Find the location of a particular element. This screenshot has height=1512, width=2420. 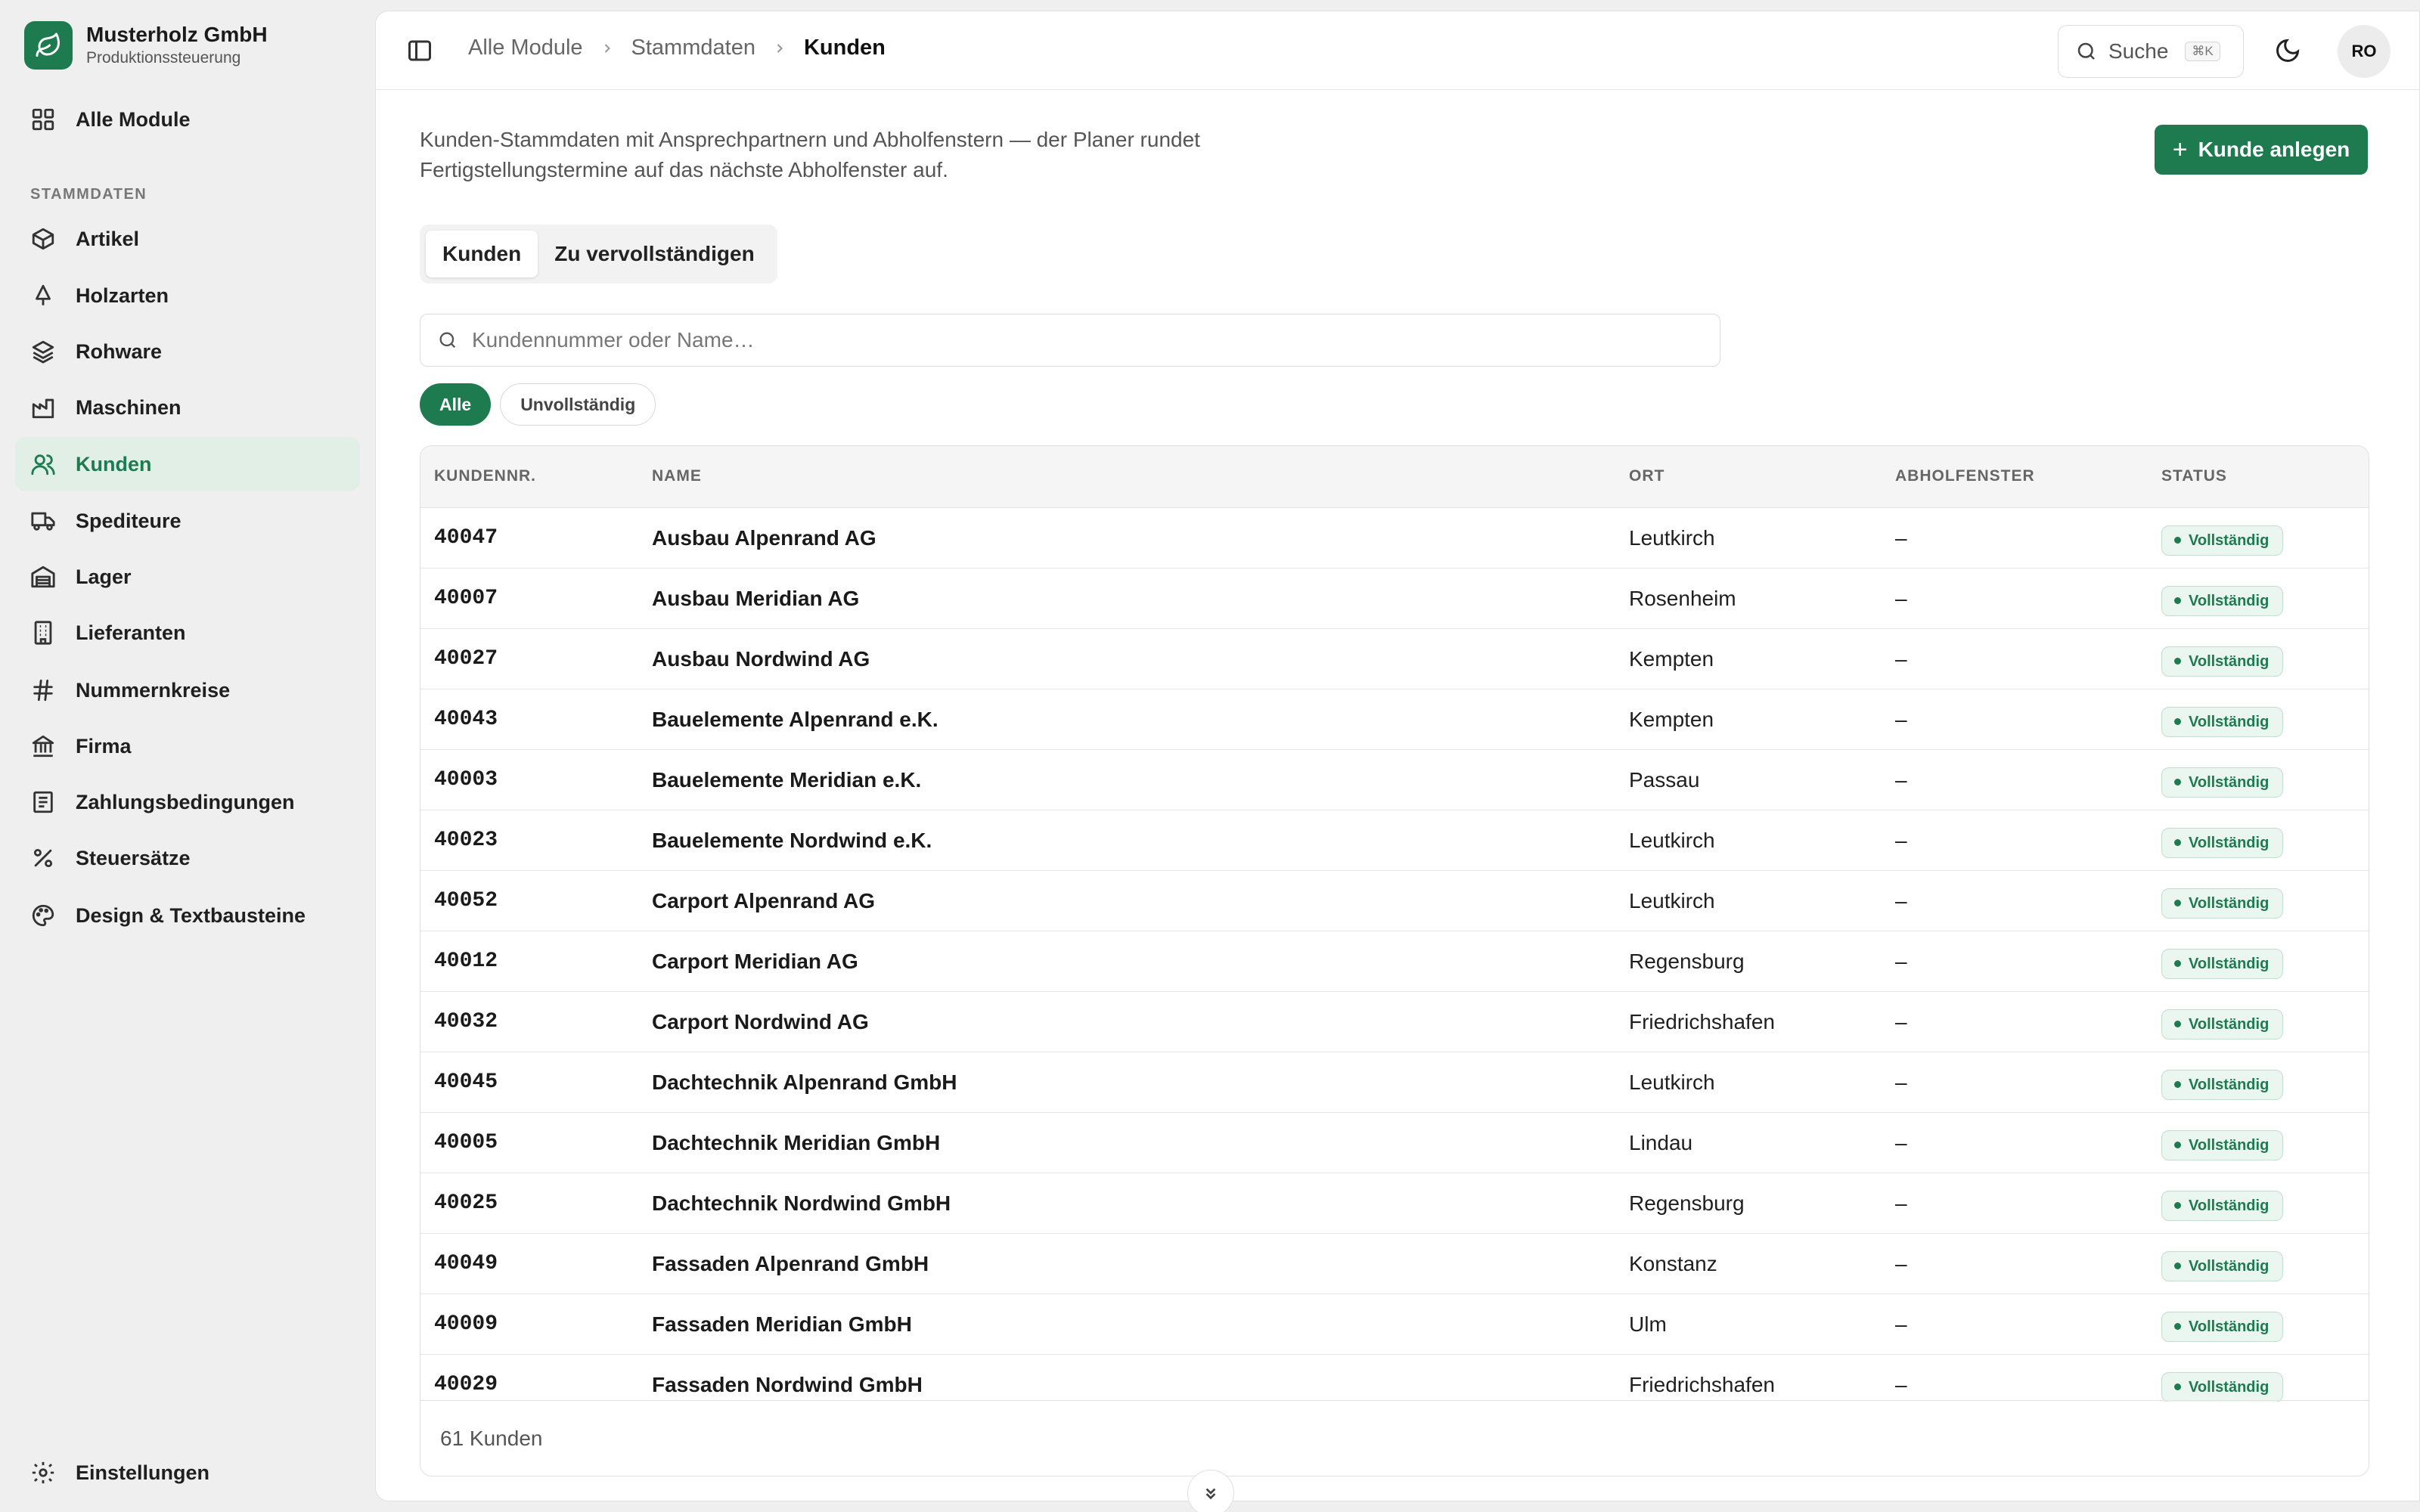

sidebar-item-spediteure: Spediteure is located at coordinates (187, 521).